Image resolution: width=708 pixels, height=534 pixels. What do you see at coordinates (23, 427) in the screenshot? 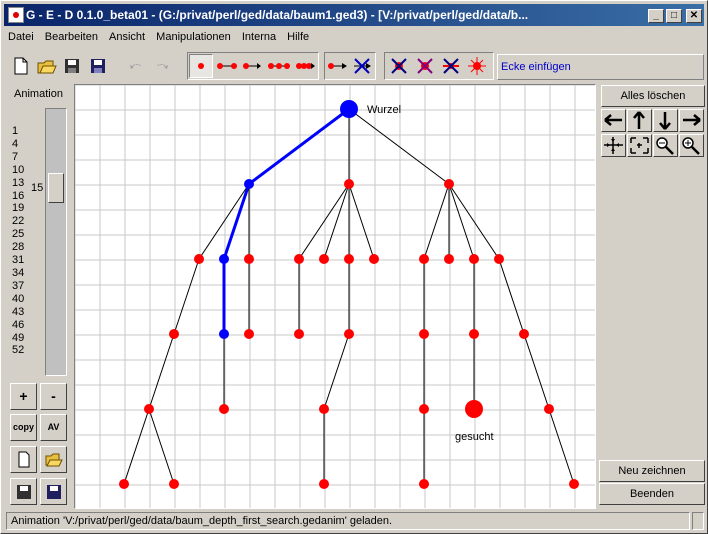
I see `copy-button: copy` at bounding box center [23, 427].